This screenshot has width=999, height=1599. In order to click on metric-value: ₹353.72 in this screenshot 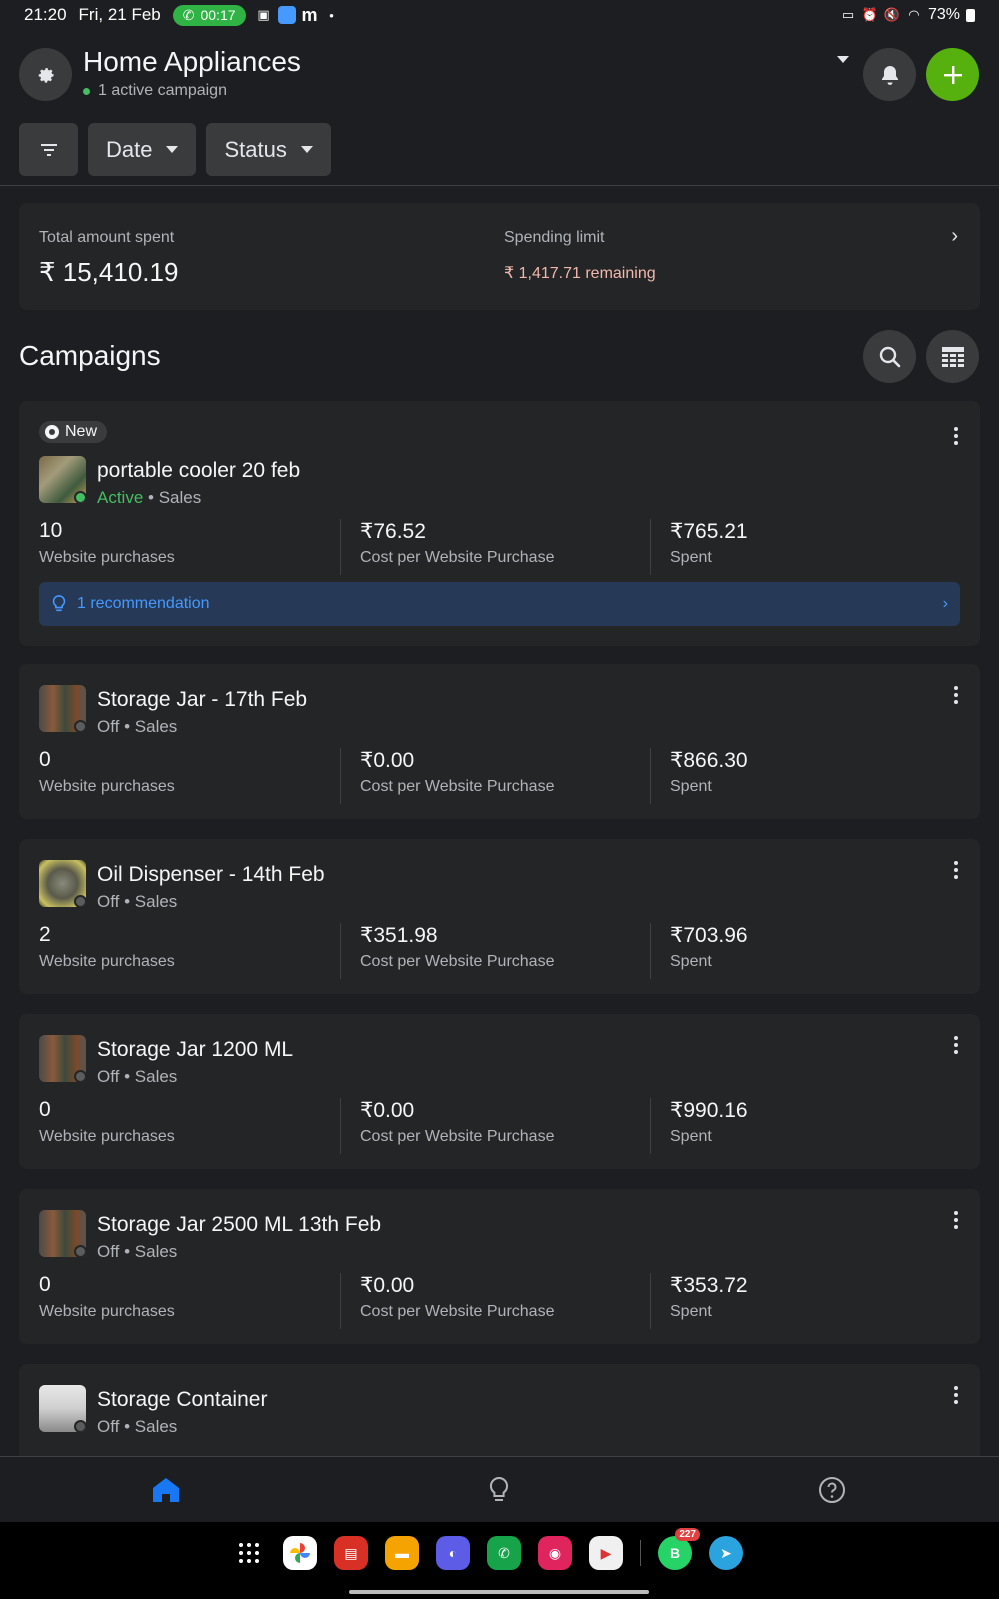, I will do `click(709, 1285)`.